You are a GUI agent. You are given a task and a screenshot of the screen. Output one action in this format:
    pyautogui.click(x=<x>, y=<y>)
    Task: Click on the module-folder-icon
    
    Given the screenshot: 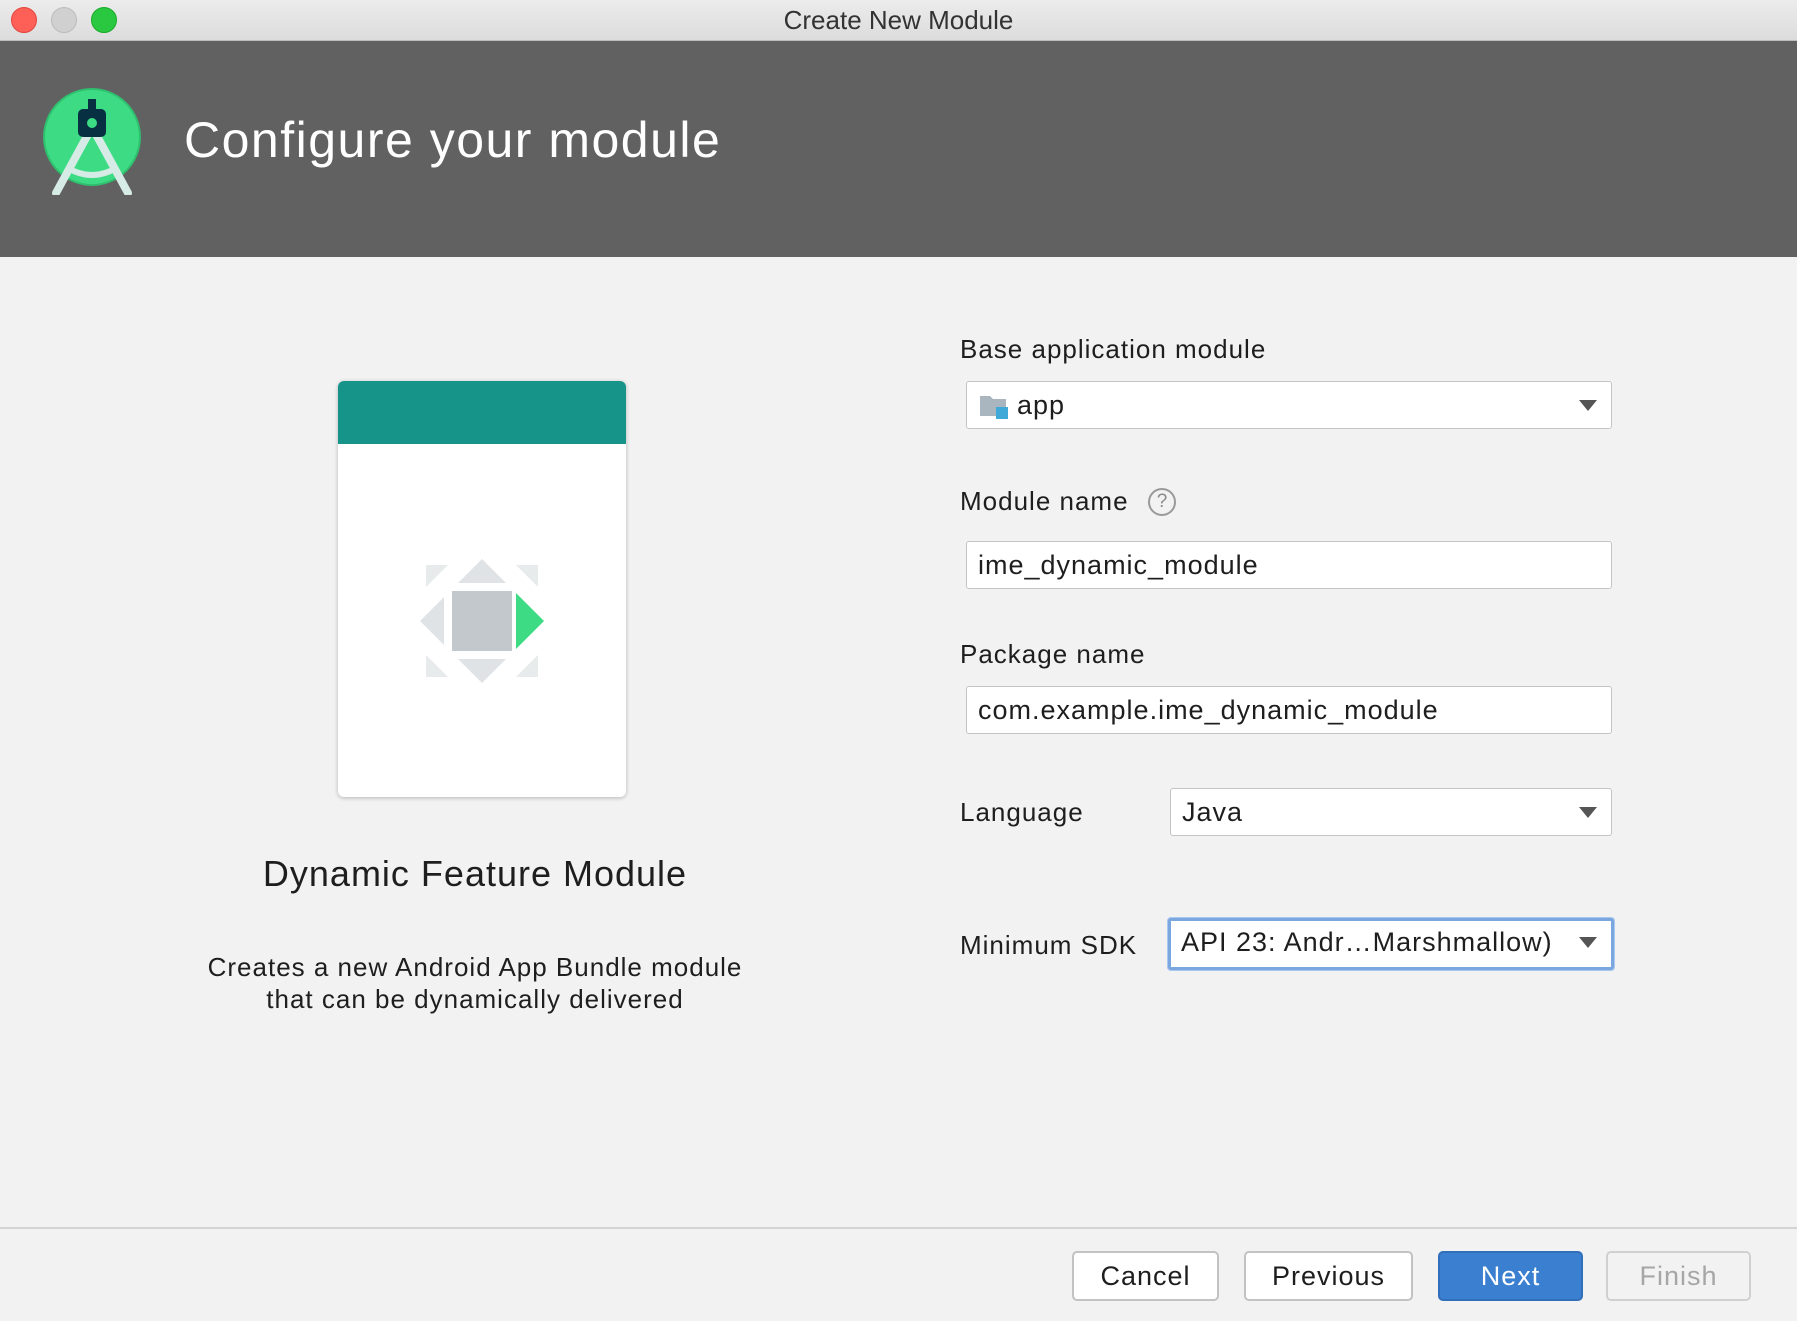 What is the action you would take?
    pyautogui.click(x=994, y=407)
    